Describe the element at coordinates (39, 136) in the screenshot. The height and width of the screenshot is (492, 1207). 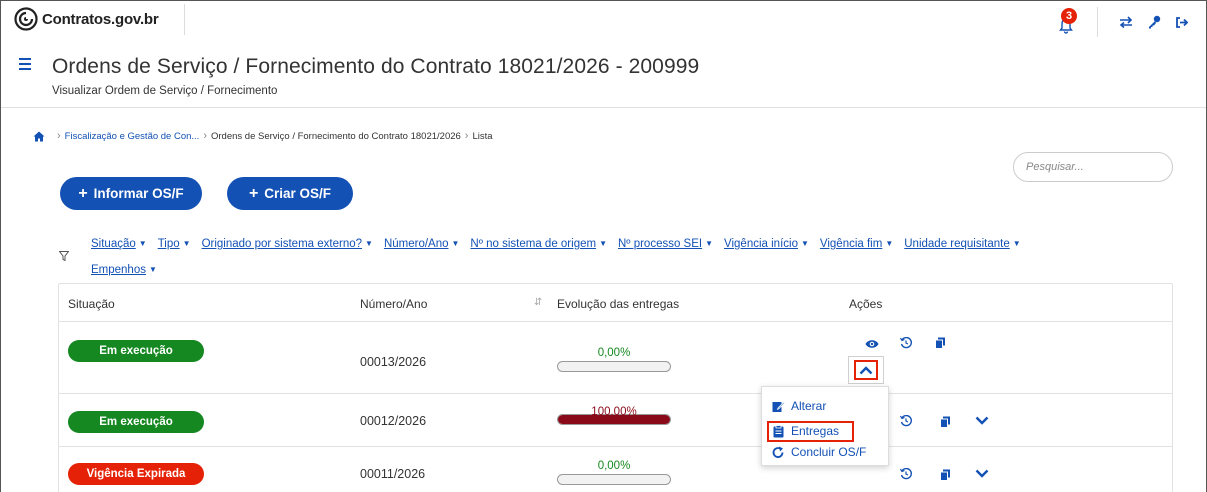
I see `home-icon` at that location.